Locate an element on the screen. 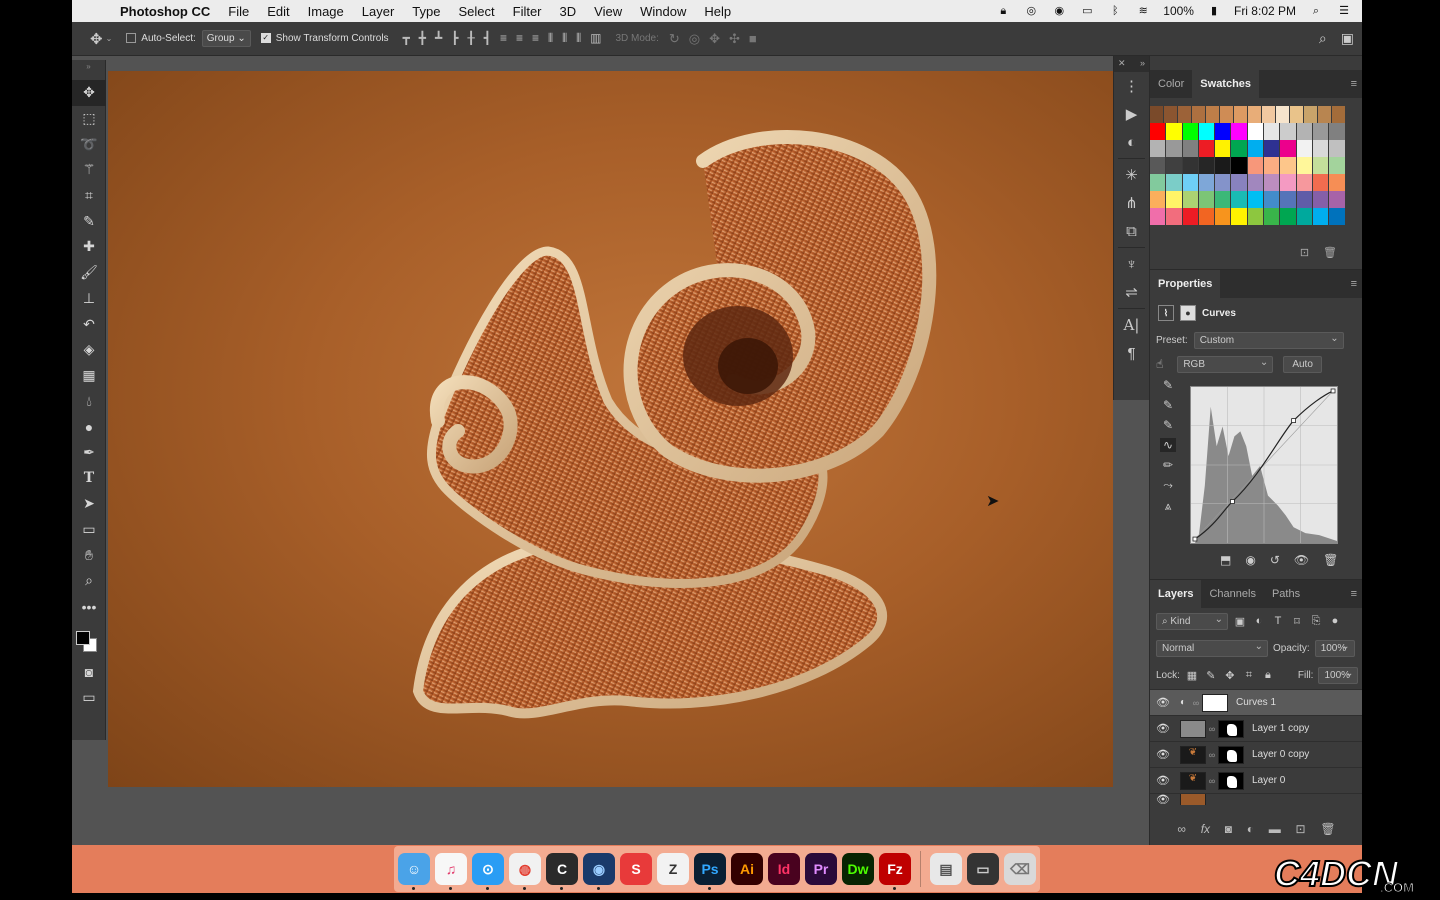 The width and height of the screenshot is (1440, 900). clone-source-panel-icon: ⧉ is located at coordinates (1131, 231).